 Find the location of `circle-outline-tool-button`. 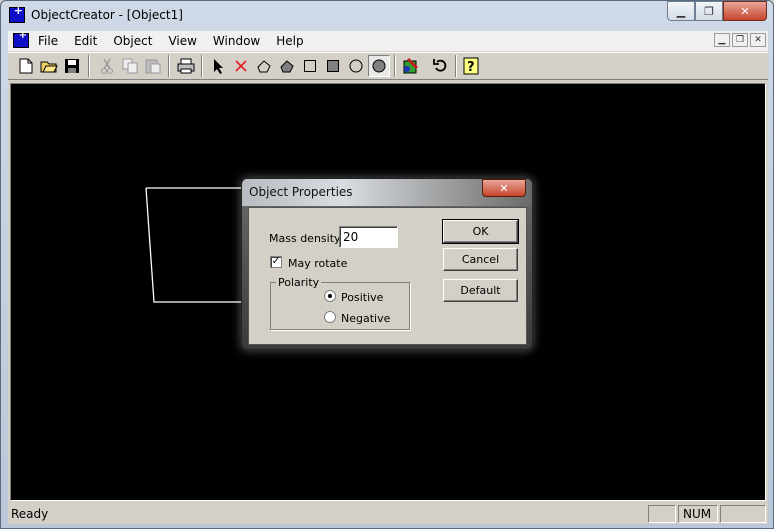

circle-outline-tool-button is located at coordinates (356, 66).